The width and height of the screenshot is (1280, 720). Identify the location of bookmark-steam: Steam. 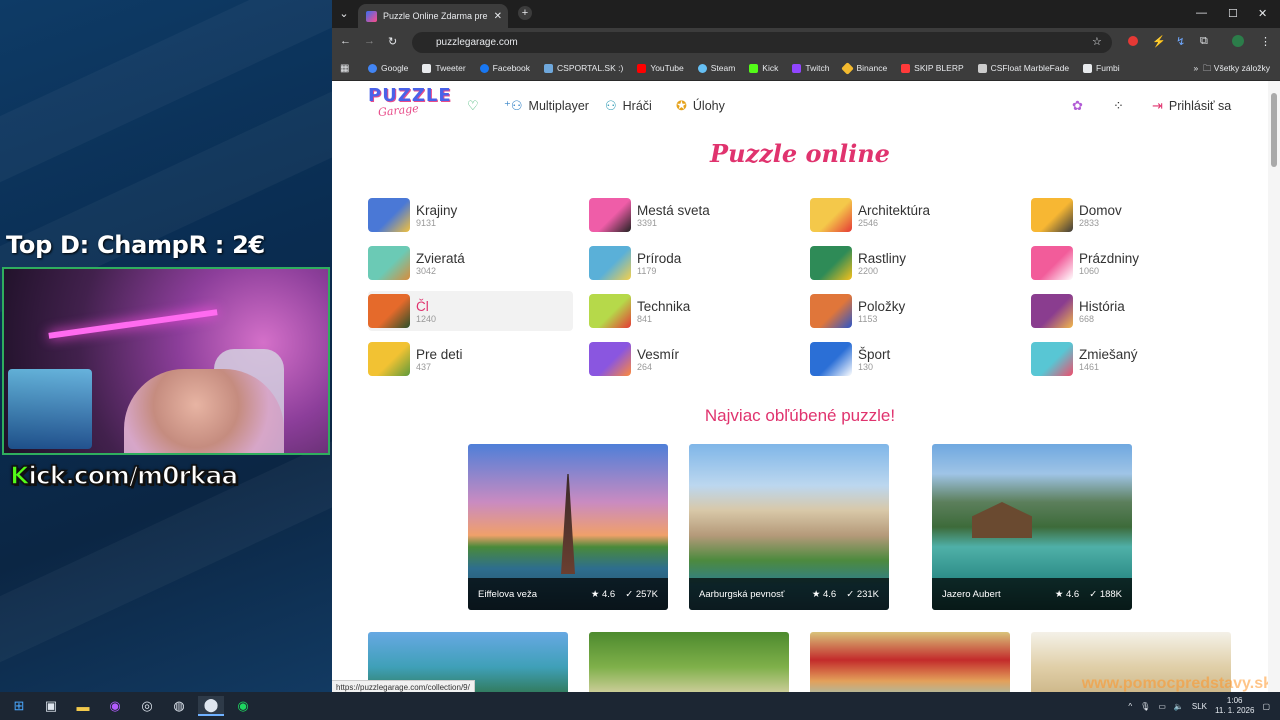
(716, 68).